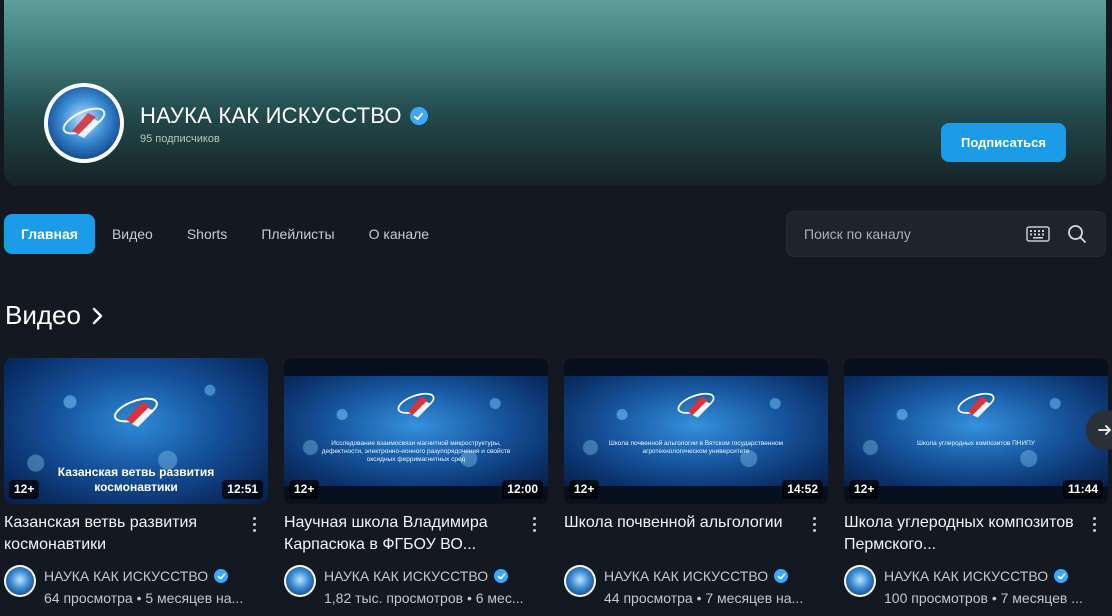  What do you see at coordinates (1003, 142) in the screenshot?
I see `subscribe-button: Подписаться` at bounding box center [1003, 142].